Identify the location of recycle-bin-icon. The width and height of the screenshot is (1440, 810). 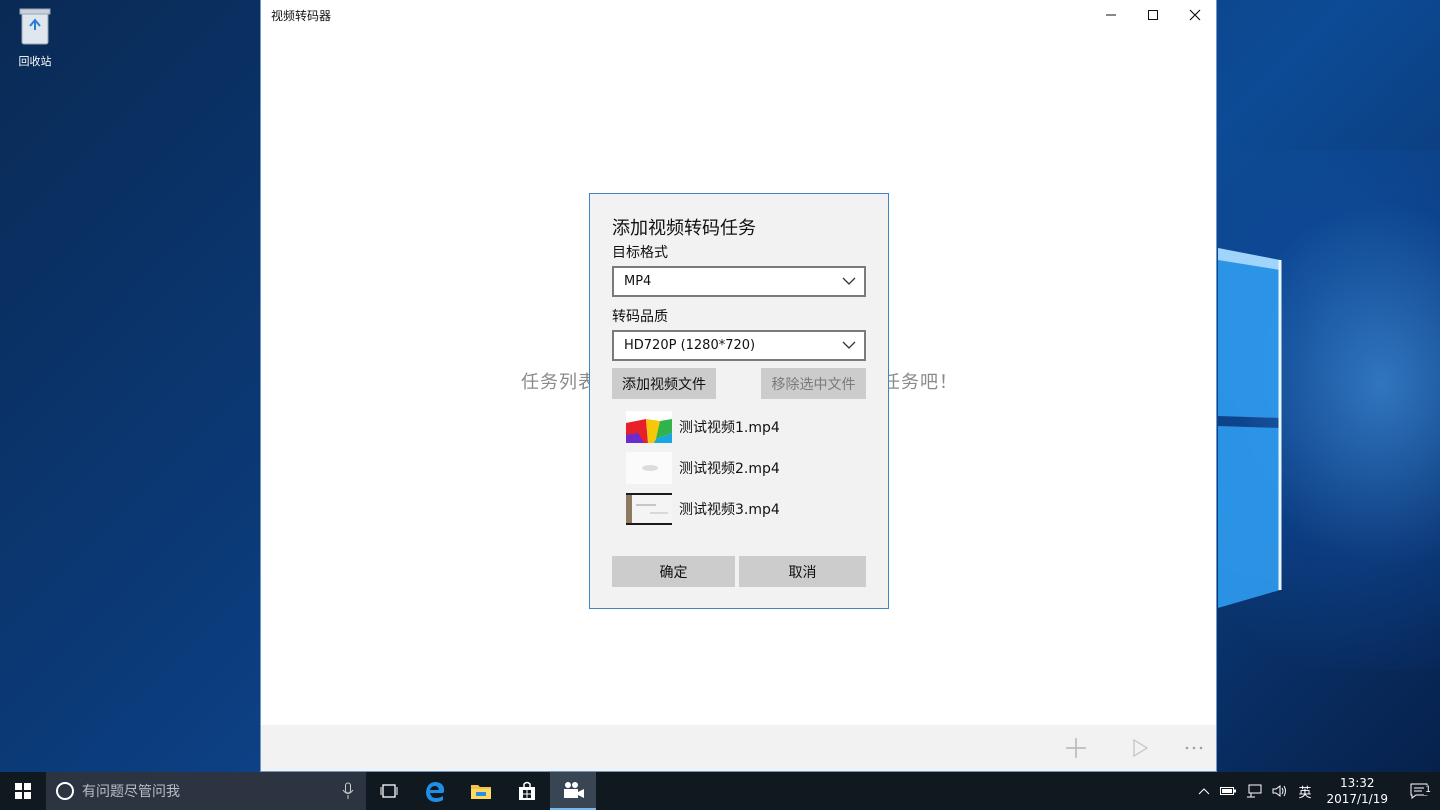
(35, 26).